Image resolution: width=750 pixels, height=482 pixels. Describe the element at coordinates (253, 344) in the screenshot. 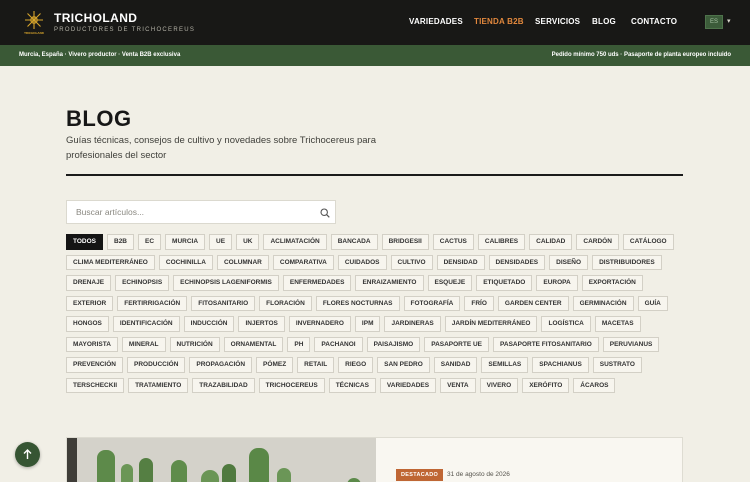

I see `tag-filter: ORNAMENTAL` at that location.